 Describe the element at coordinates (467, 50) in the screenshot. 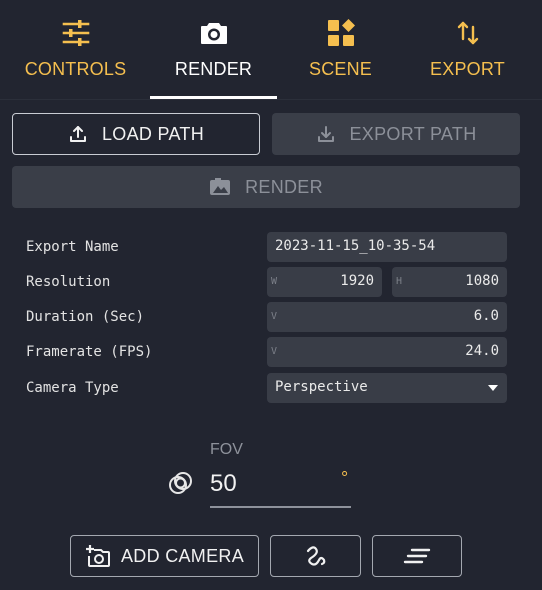

I see `tab-export: EXPORT` at that location.